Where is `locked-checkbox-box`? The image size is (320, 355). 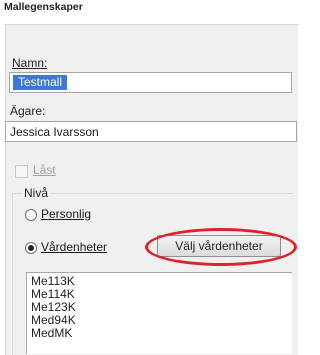
locked-checkbox-box is located at coordinates (21, 171).